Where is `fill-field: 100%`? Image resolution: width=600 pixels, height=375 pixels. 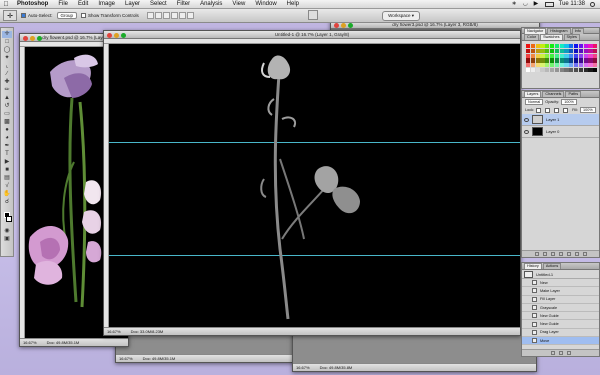
fill-field: 100% is located at coordinates (587, 110).